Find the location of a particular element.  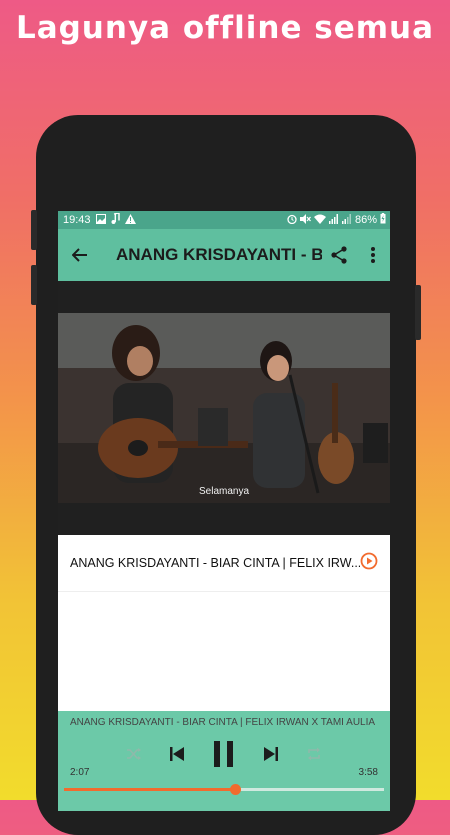

play-circle-button is located at coordinates (369, 563).